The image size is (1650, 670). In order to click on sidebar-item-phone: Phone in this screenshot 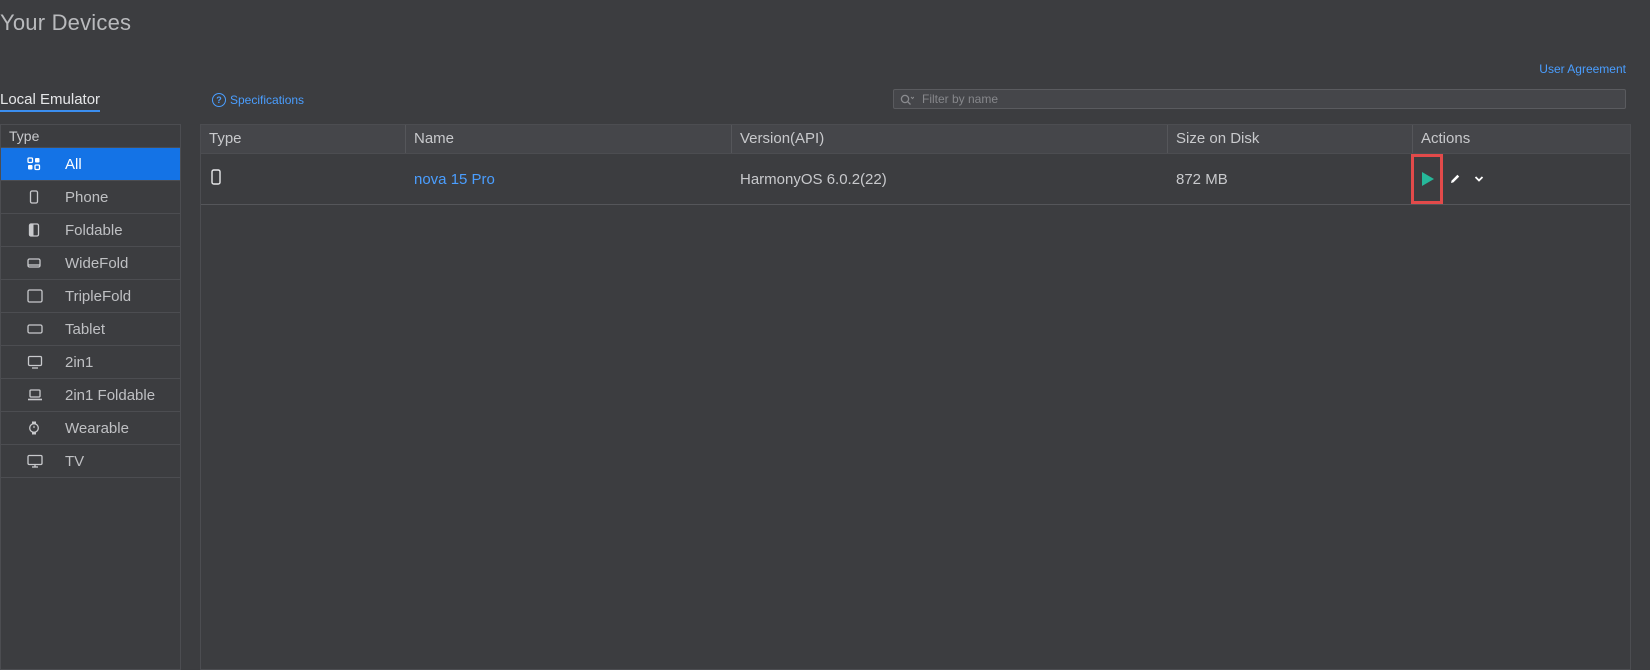, I will do `click(90, 197)`.